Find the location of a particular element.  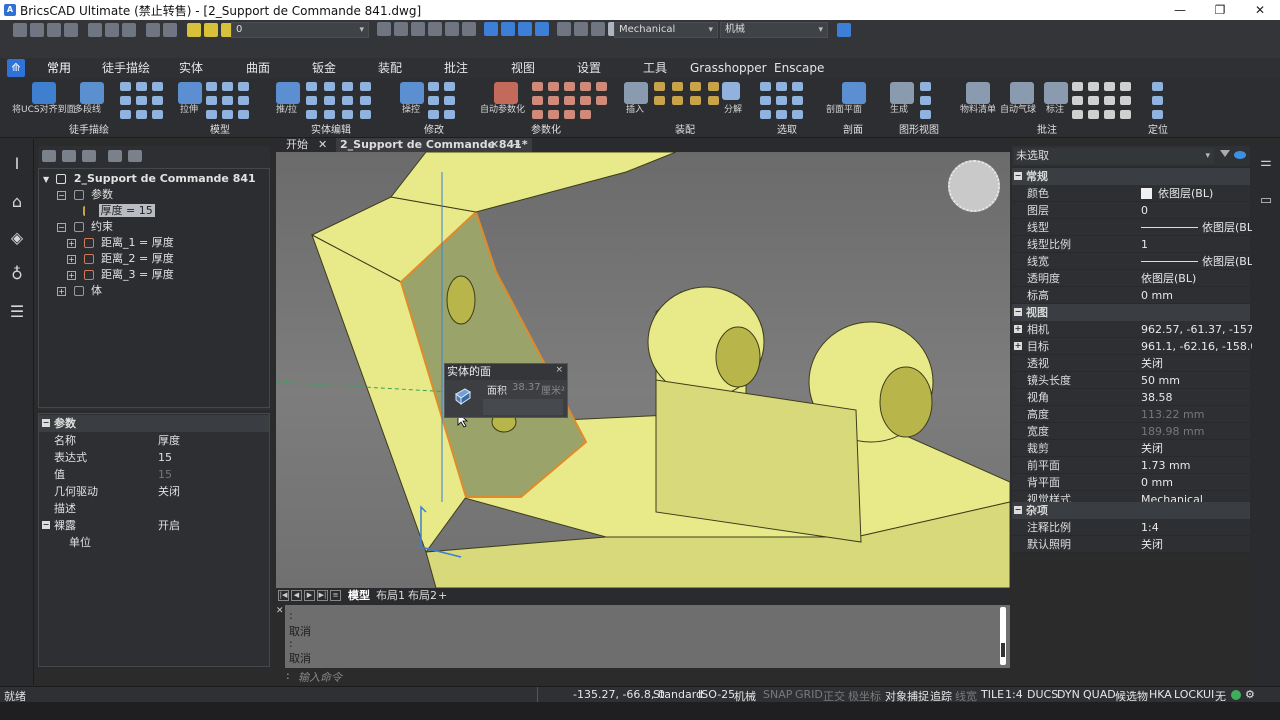

prop-row: 透明度 依图层(BL) is located at coordinates (1131, 278).